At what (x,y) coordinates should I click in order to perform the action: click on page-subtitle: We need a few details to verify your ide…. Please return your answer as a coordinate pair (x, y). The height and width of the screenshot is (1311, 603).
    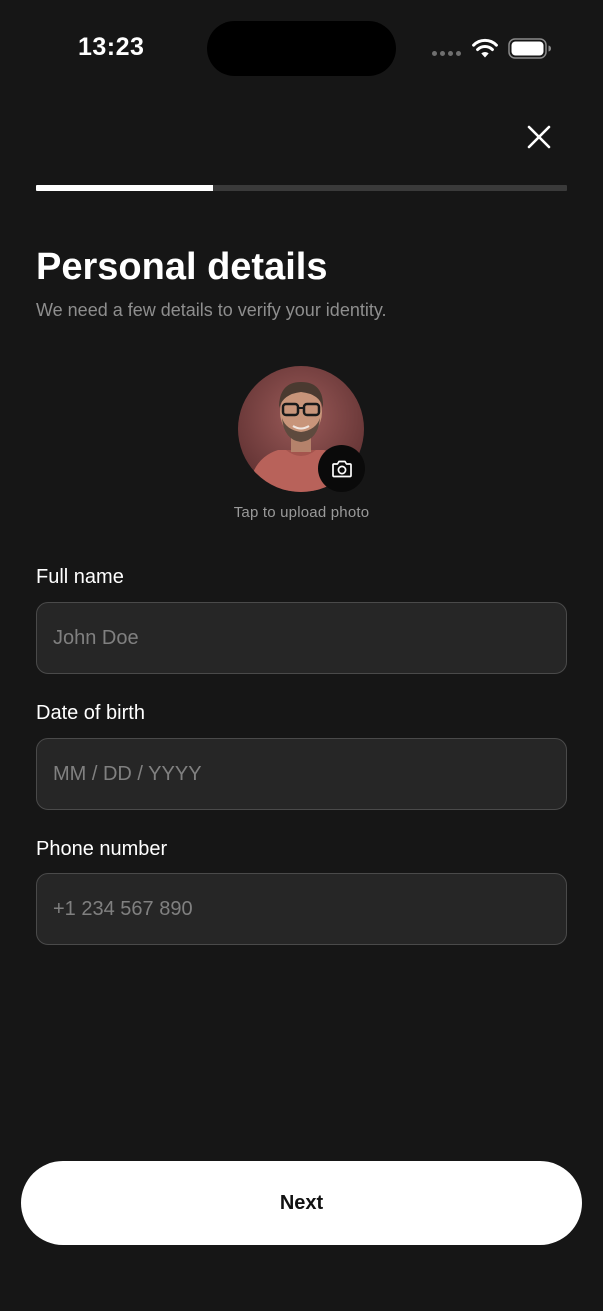
    Looking at the image, I should click on (211, 310).